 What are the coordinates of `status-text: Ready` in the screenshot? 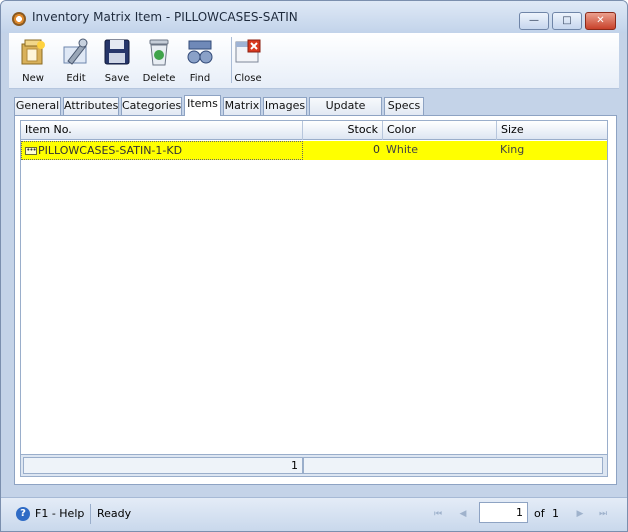 It's located at (114, 513).